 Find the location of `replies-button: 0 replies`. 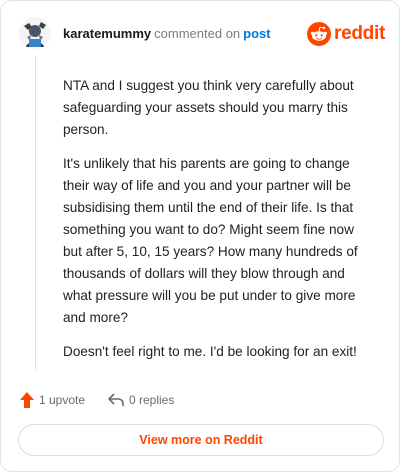

replies-button: 0 replies is located at coordinates (140, 400).